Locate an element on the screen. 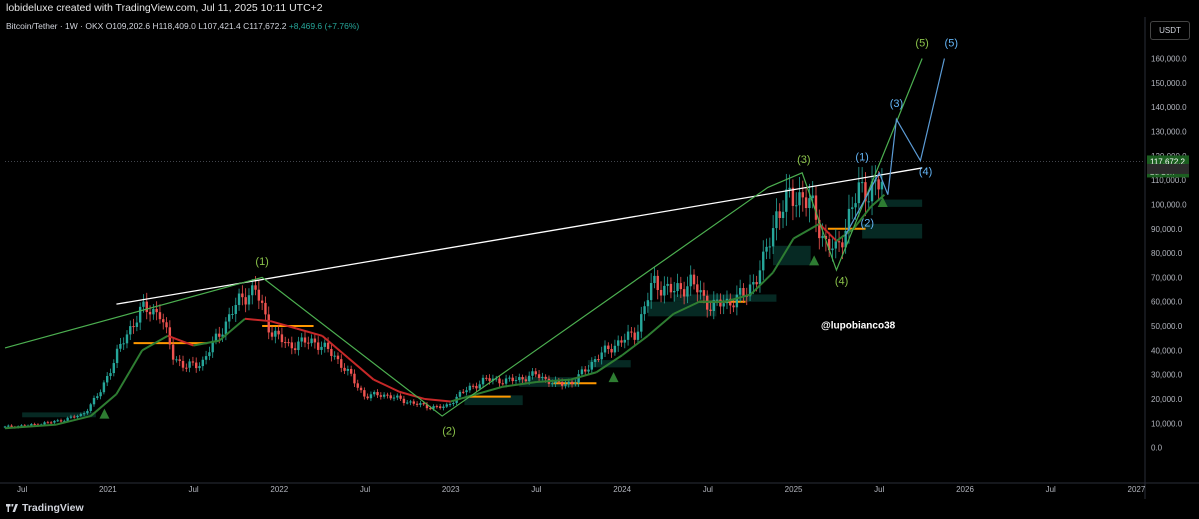 This screenshot has height=519, width=1199. blue-wave-count-line is located at coordinates (895, 147).